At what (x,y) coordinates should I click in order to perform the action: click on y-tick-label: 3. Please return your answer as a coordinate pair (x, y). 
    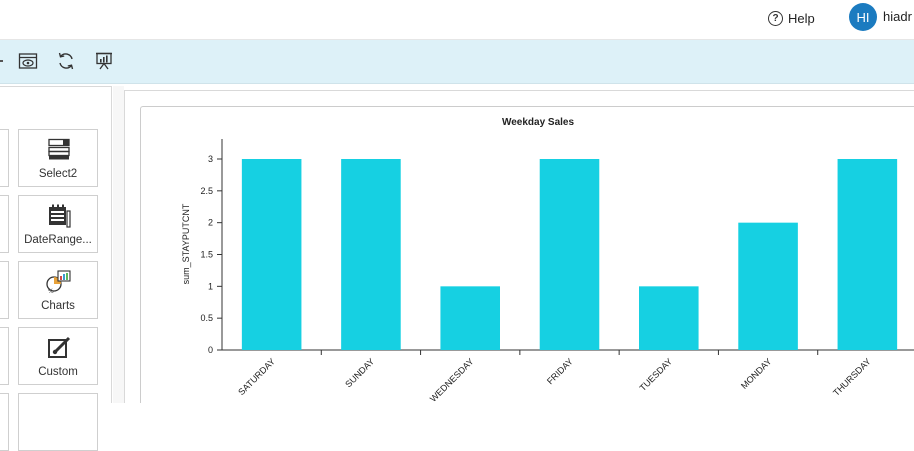
    Looking at the image, I should click on (210, 159).